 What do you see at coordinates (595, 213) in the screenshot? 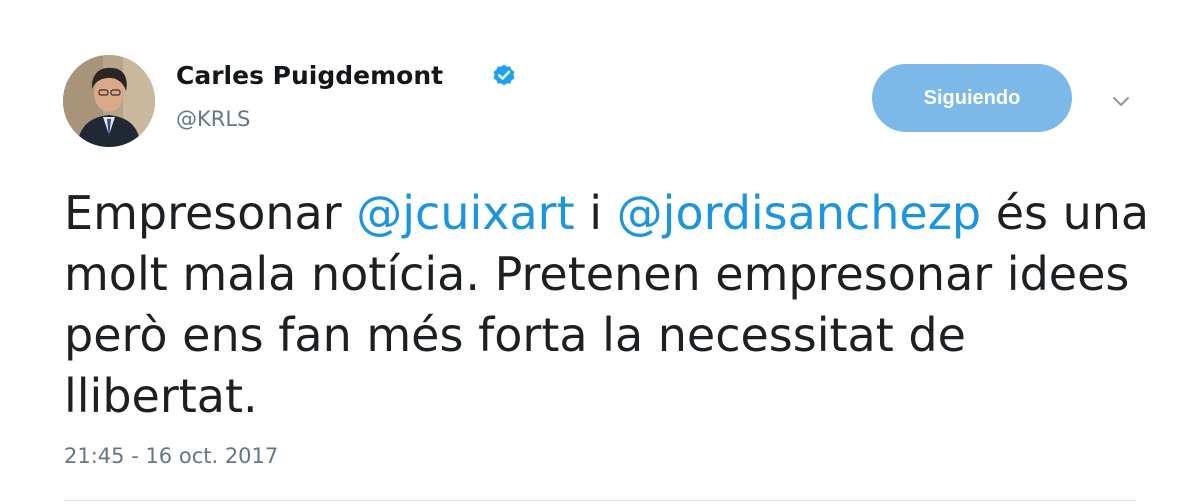
I see `tweet-text-middle: i` at bounding box center [595, 213].